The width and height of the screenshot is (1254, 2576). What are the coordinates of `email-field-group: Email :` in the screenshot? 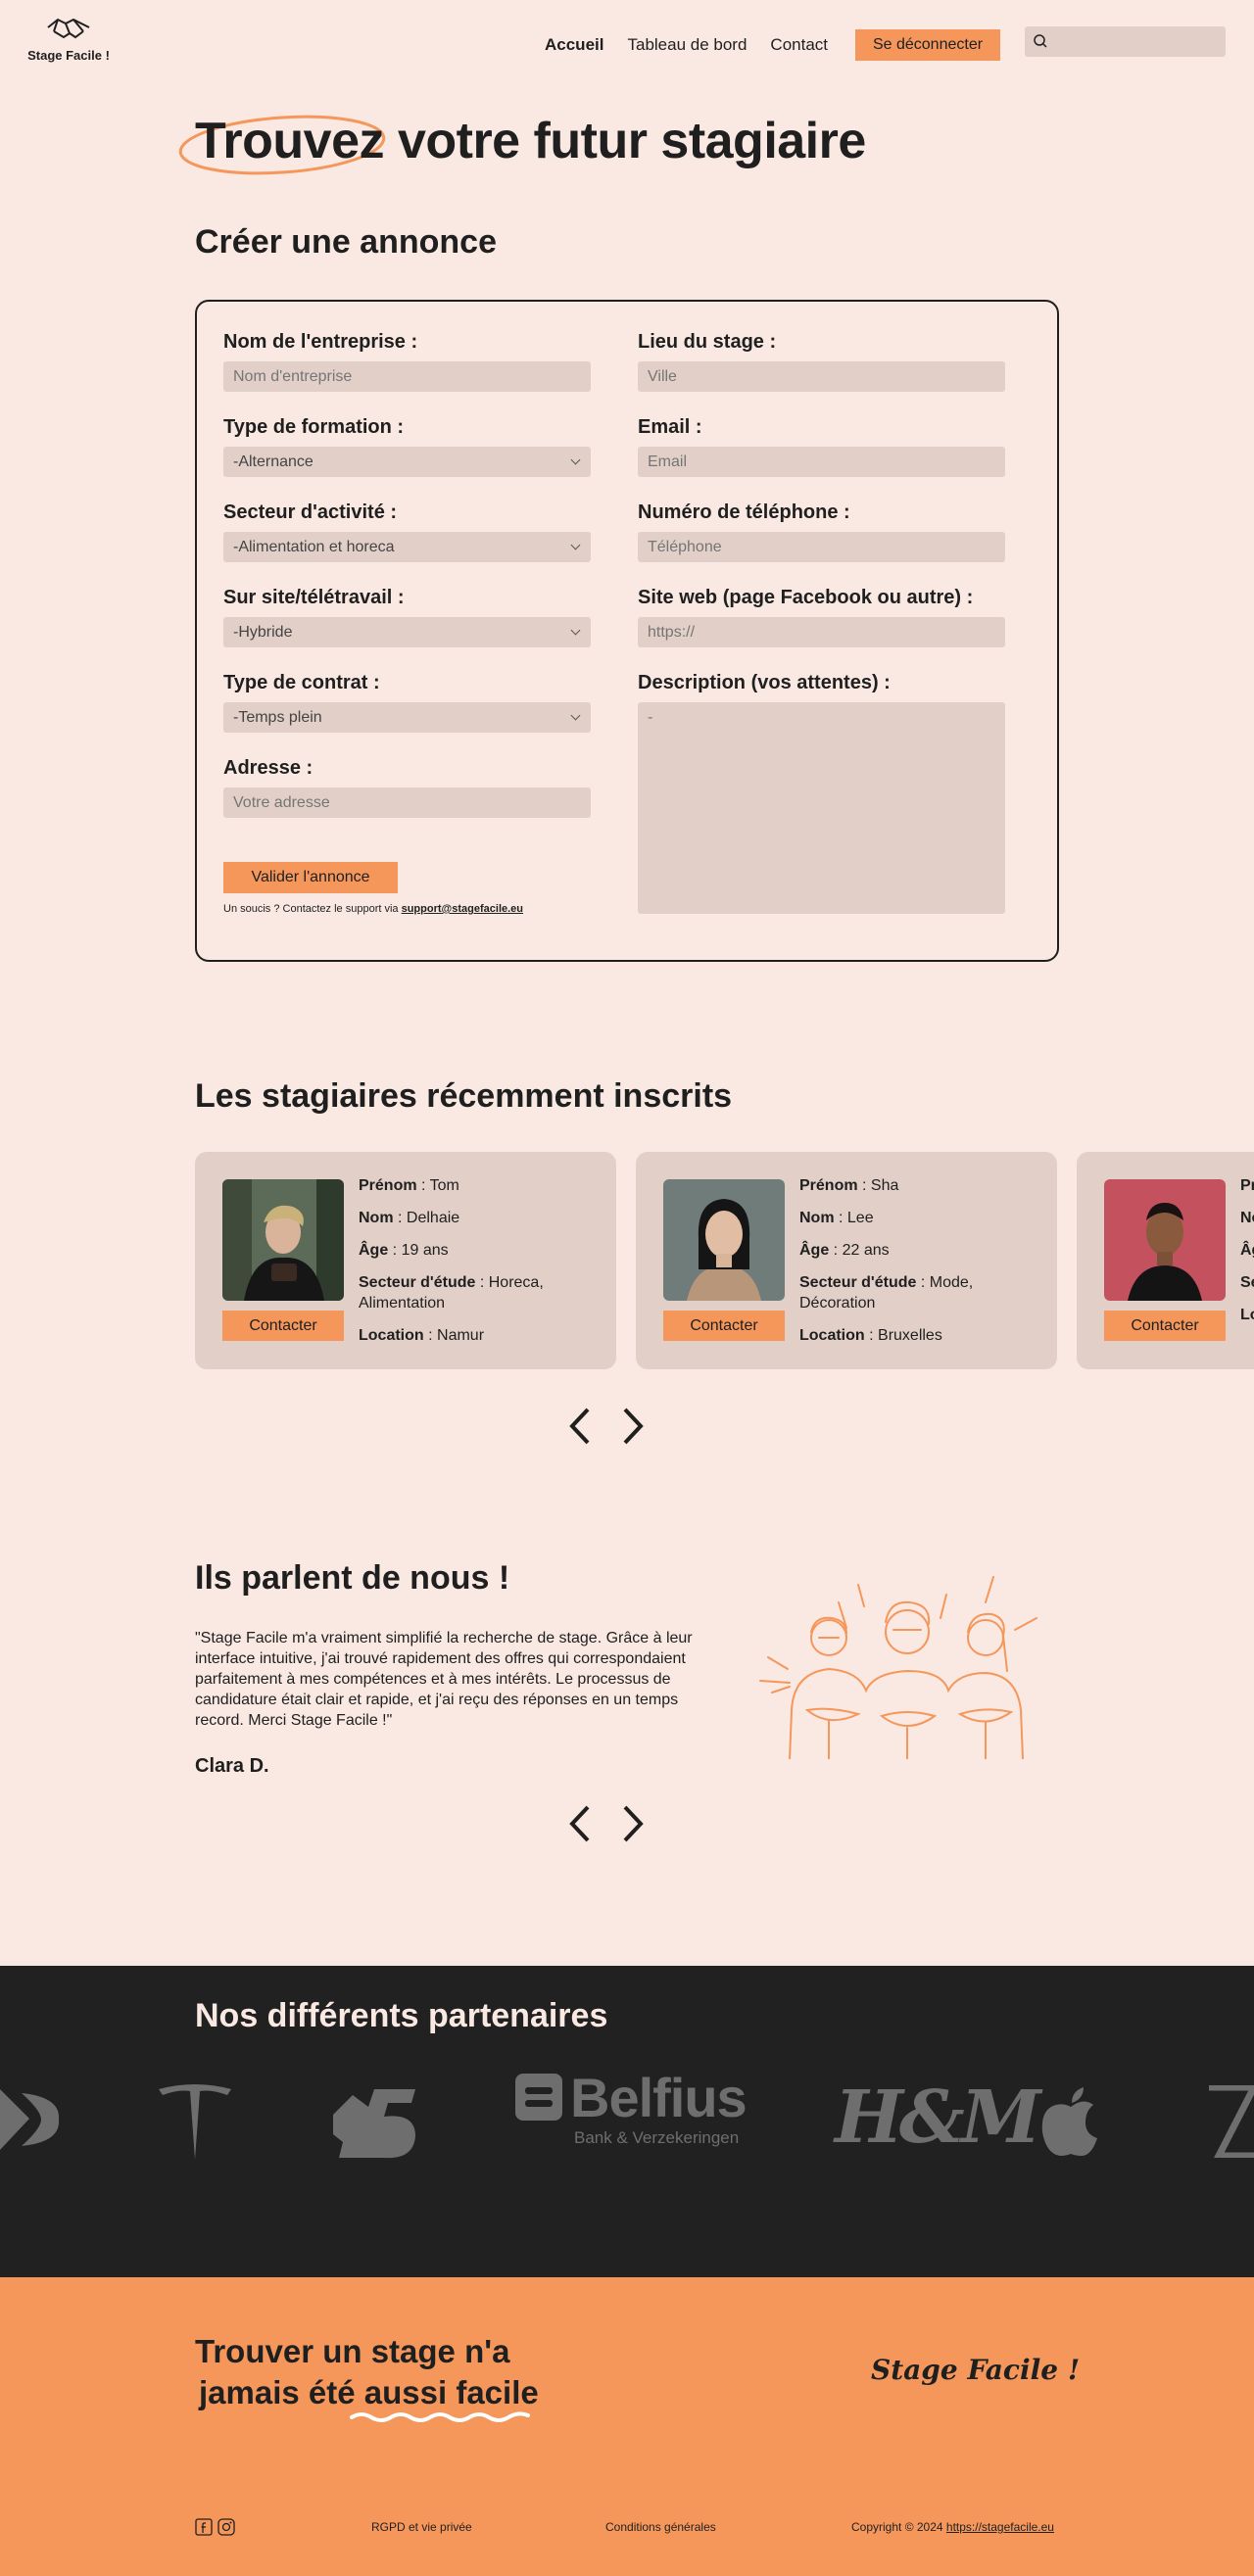 It's located at (821, 447).